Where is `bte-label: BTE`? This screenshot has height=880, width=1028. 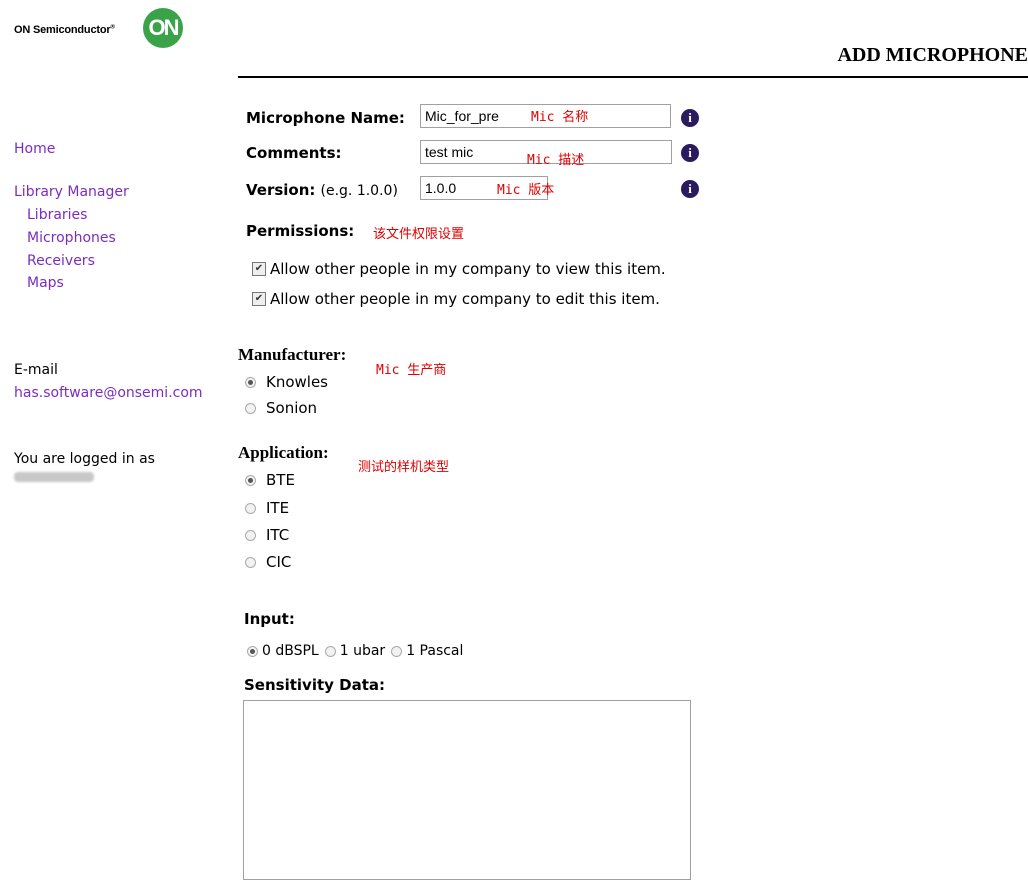 bte-label: BTE is located at coordinates (280, 480).